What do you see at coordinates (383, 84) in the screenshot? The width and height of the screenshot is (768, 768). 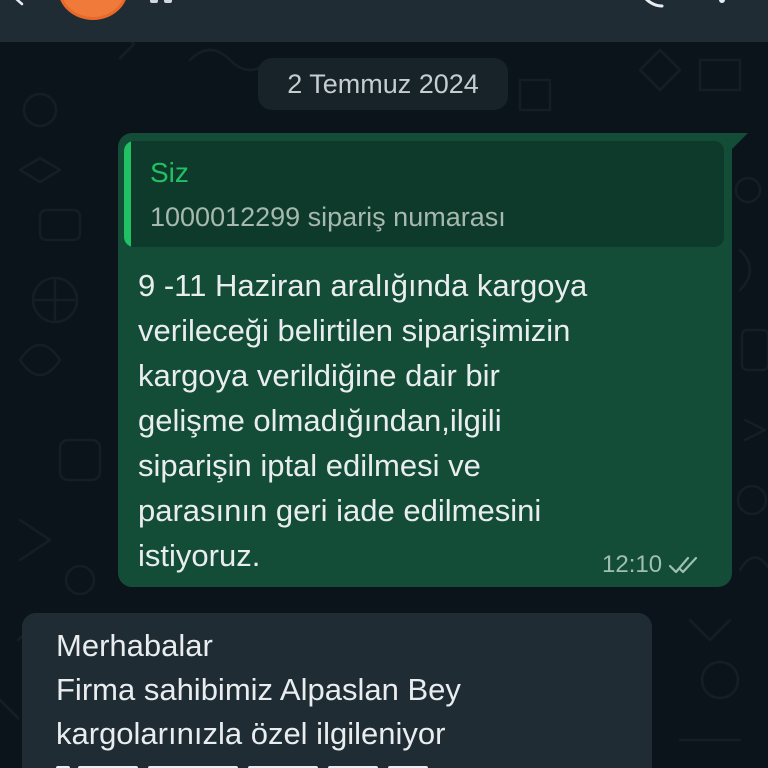 I see `date-chip: 2 Temmuz 2024` at bounding box center [383, 84].